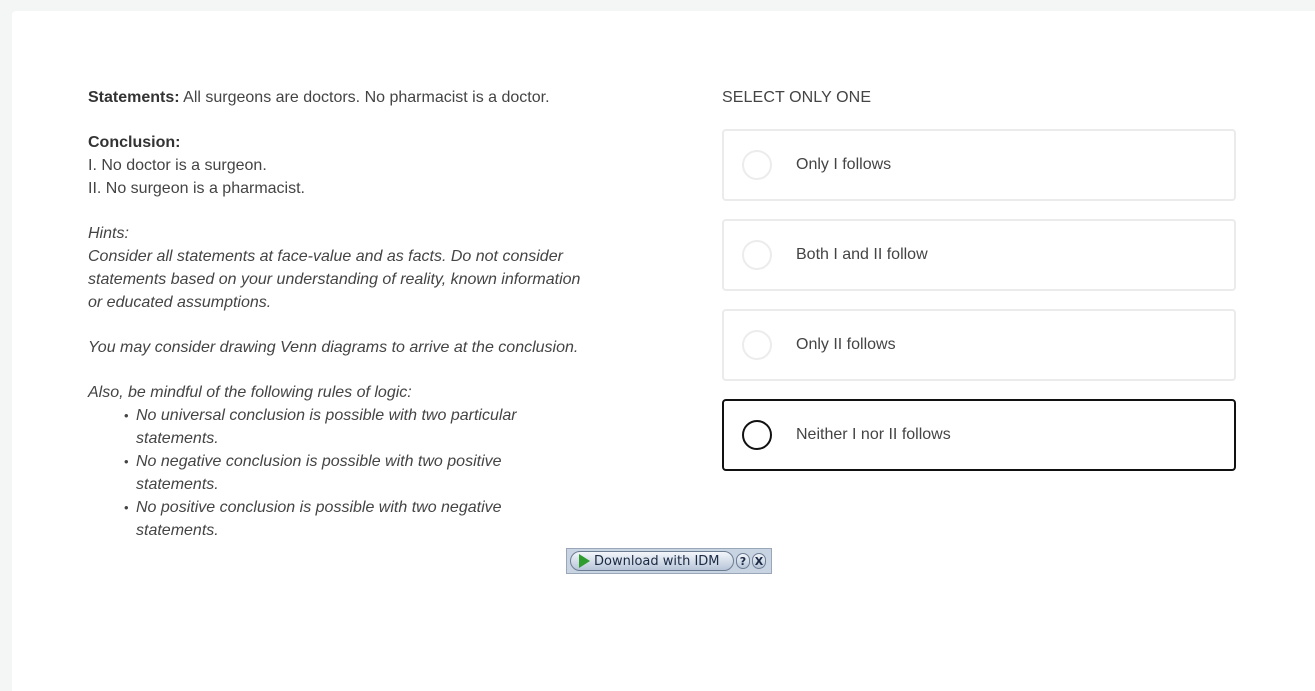  What do you see at coordinates (584, 561) in the screenshot?
I see `play-icon` at bounding box center [584, 561].